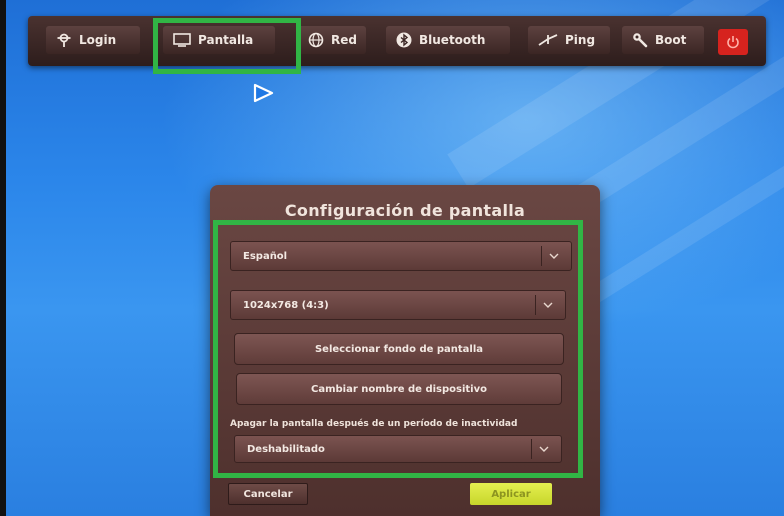 This screenshot has height=516, width=784. What do you see at coordinates (268, 494) in the screenshot?
I see `cancel-button: Cancelar` at bounding box center [268, 494].